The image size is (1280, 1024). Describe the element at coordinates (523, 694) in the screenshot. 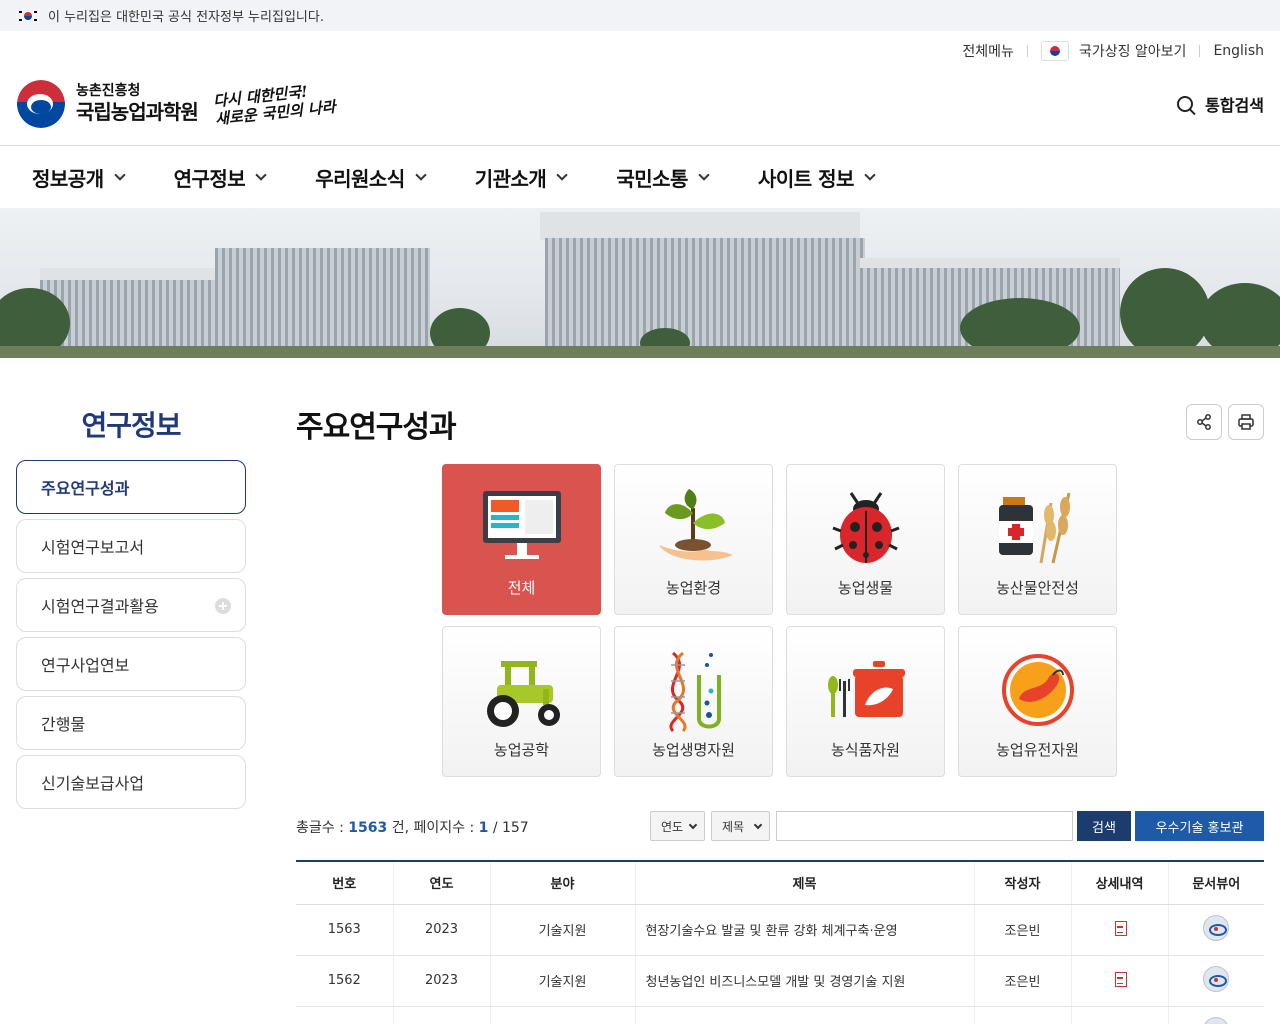

I see `tractor-icon` at that location.